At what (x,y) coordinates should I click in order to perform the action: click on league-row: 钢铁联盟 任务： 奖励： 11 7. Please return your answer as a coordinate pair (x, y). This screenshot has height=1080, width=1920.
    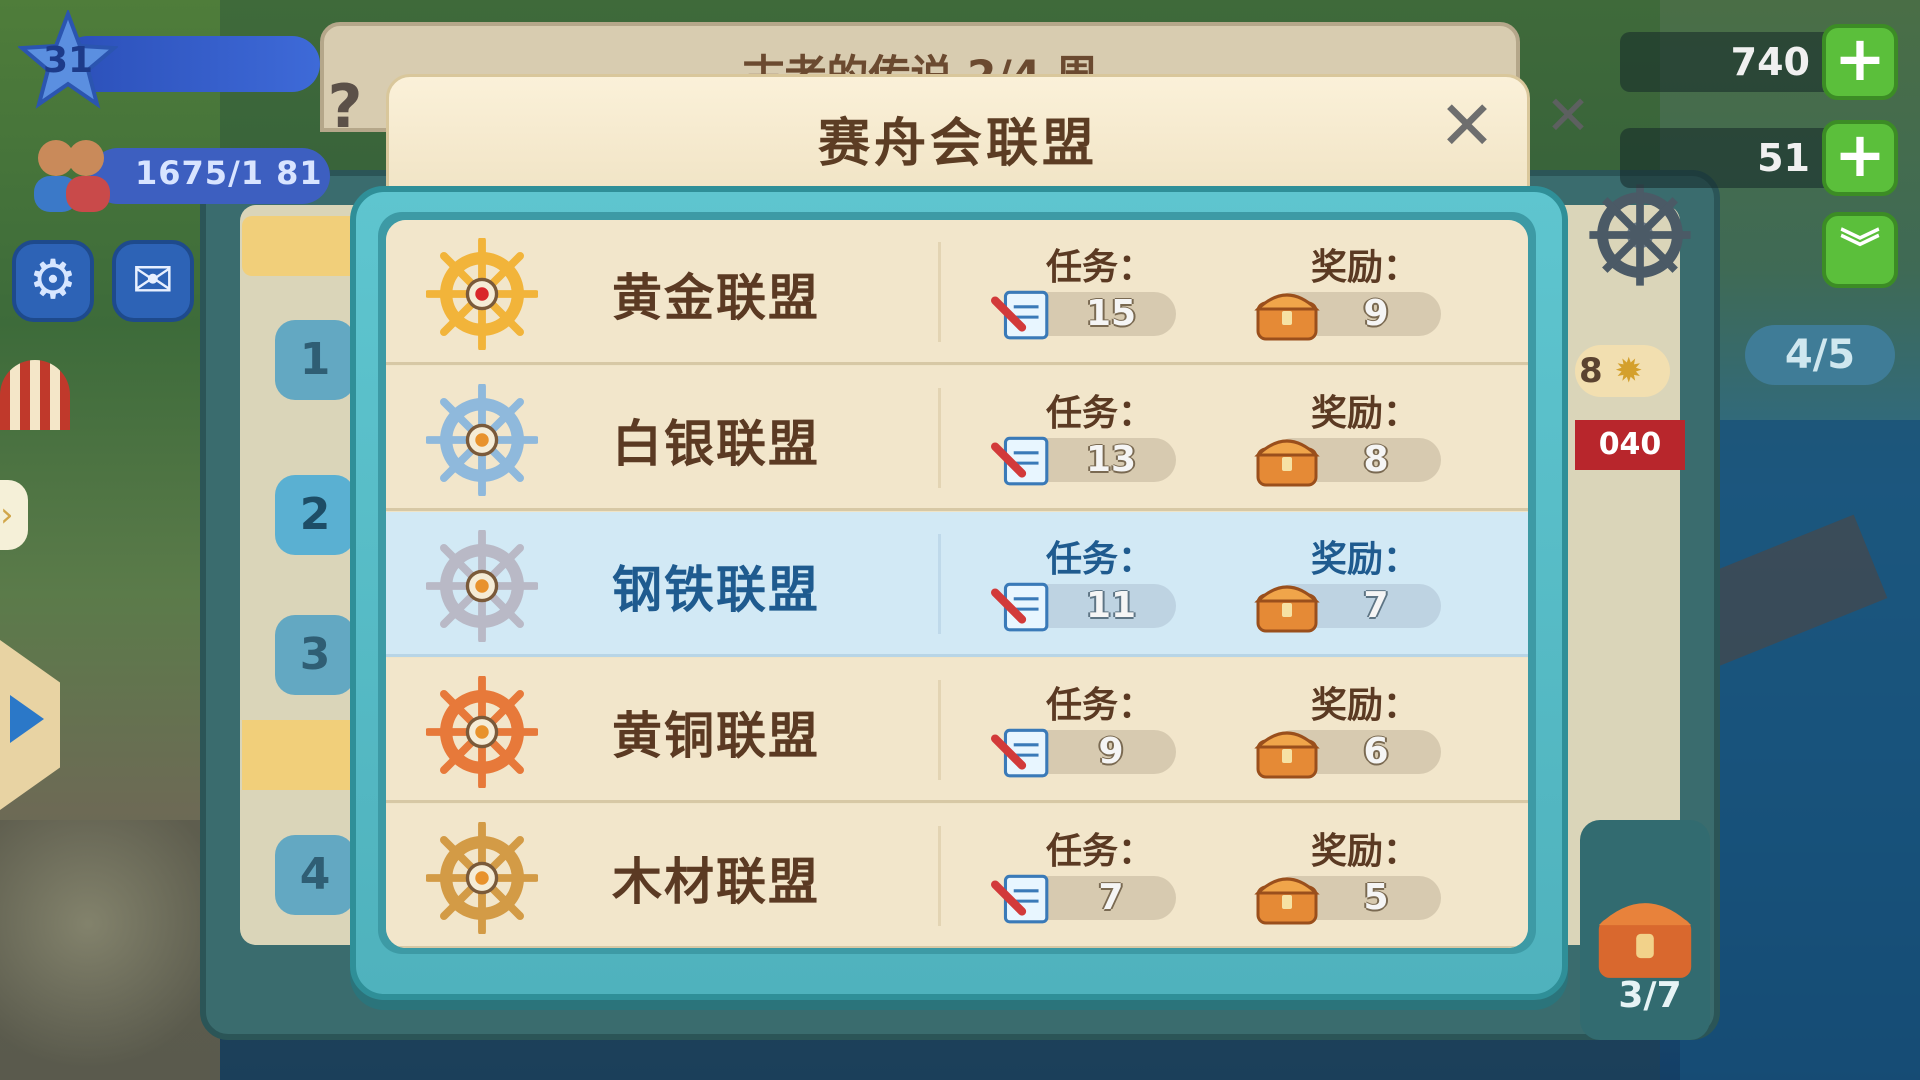
    Looking at the image, I should click on (957, 584).